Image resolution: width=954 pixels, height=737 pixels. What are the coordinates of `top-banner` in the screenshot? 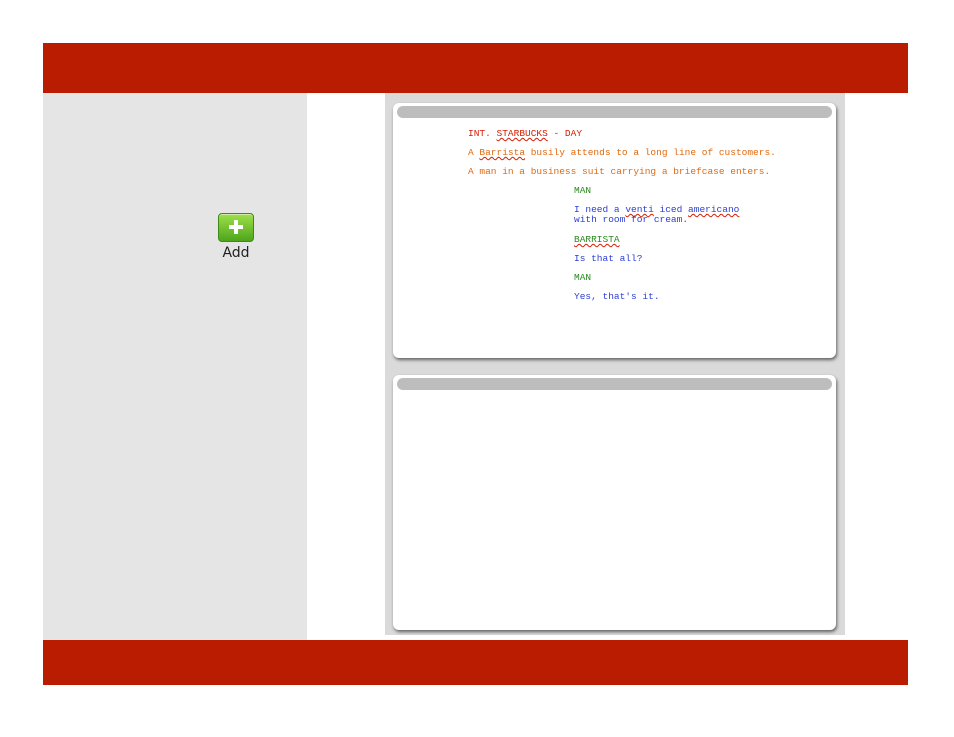 It's located at (475, 68).